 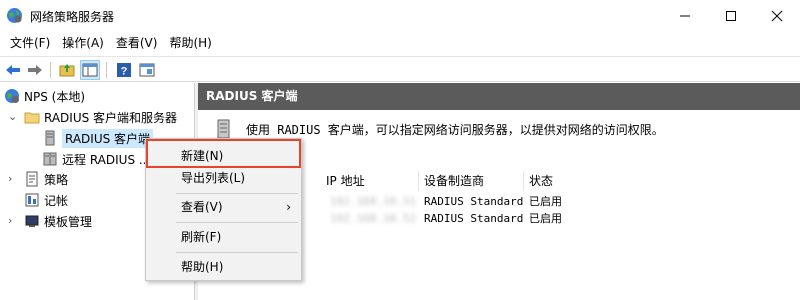 I want to click on close-icon, so click(x=777, y=15).